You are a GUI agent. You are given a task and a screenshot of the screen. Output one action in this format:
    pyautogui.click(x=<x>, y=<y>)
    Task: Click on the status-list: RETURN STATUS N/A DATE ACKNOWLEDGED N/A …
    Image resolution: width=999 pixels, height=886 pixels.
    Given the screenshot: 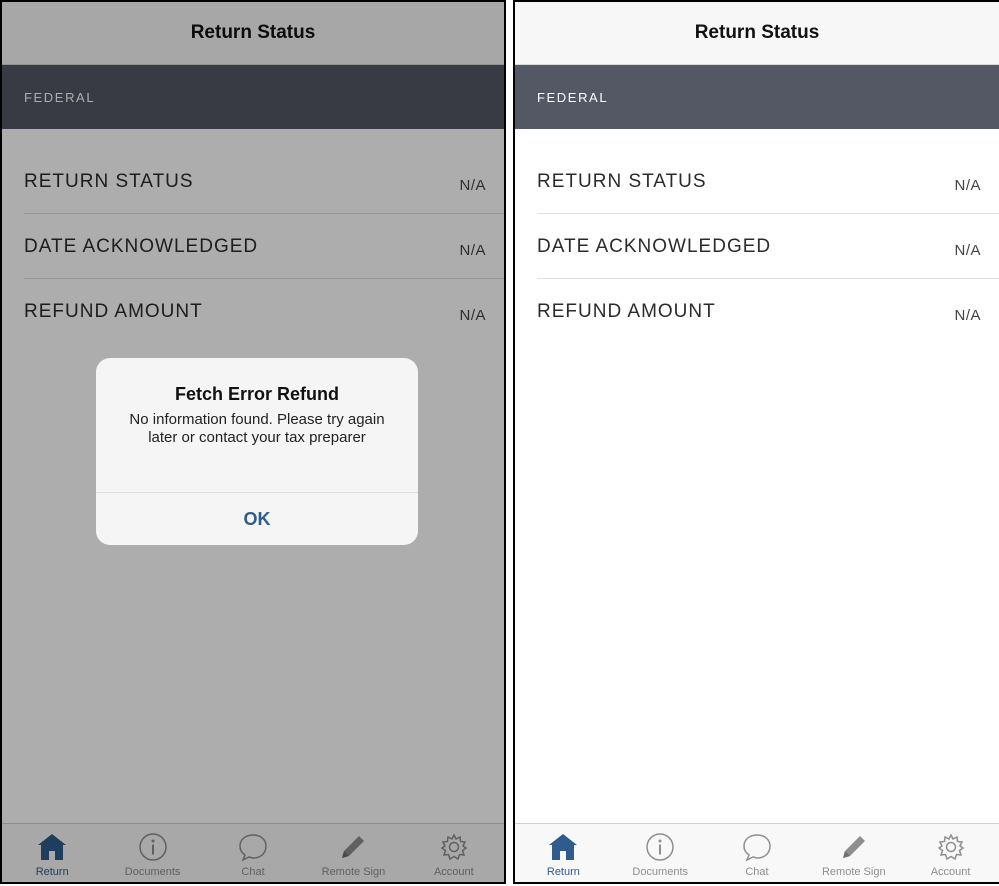 What is the action you would take?
    pyautogui.click(x=757, y=246)
    